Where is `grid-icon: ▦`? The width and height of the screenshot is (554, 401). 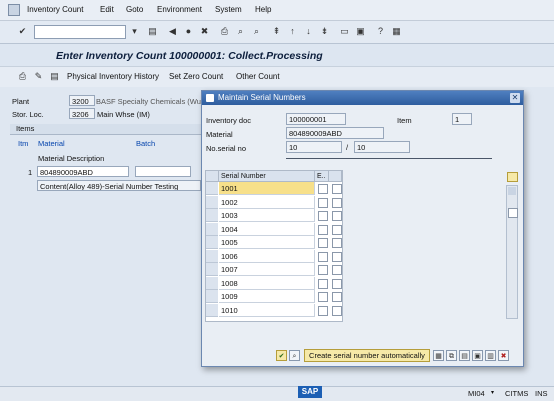
grid-icon: ▦ is located at coordinates (438, 355).